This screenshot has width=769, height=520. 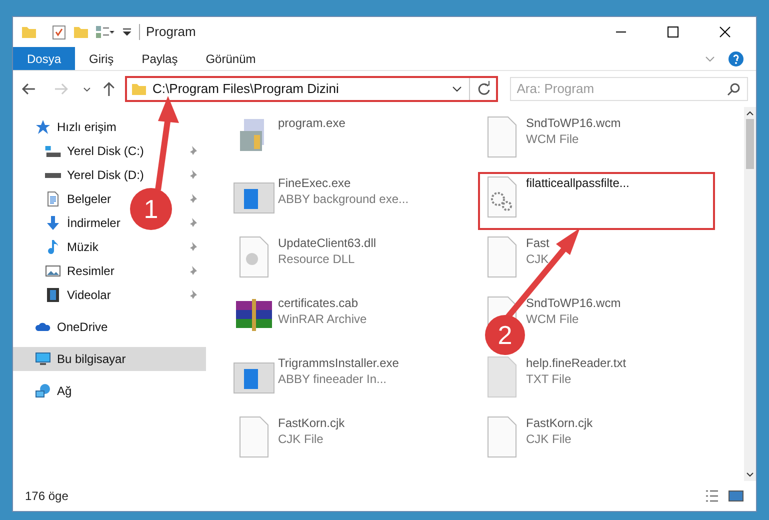 I want to click on download-arrow-icon, so click(x=53, y=223).